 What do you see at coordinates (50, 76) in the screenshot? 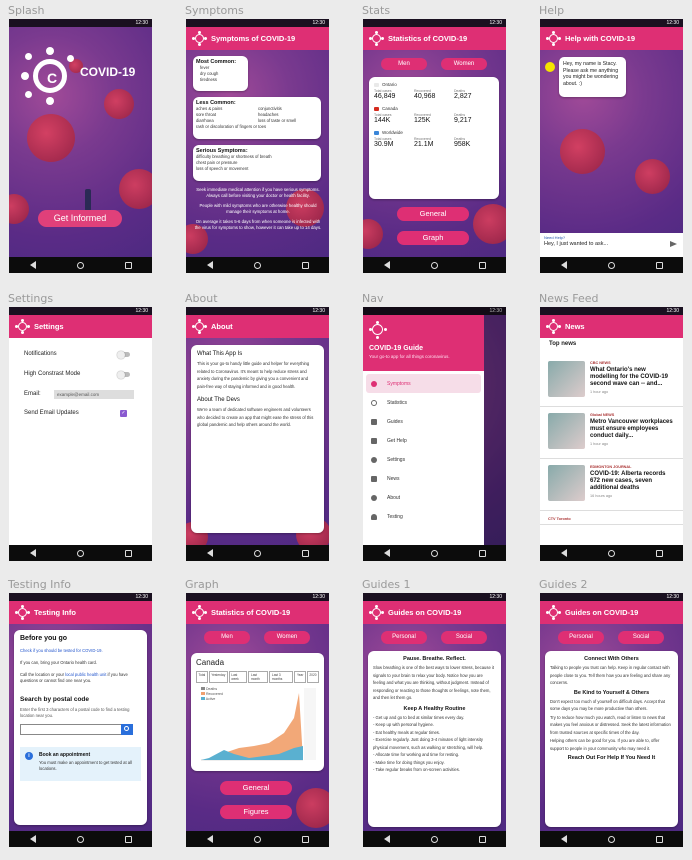
I see `virus-logo-icon: C` at bounding box center [50, 76].